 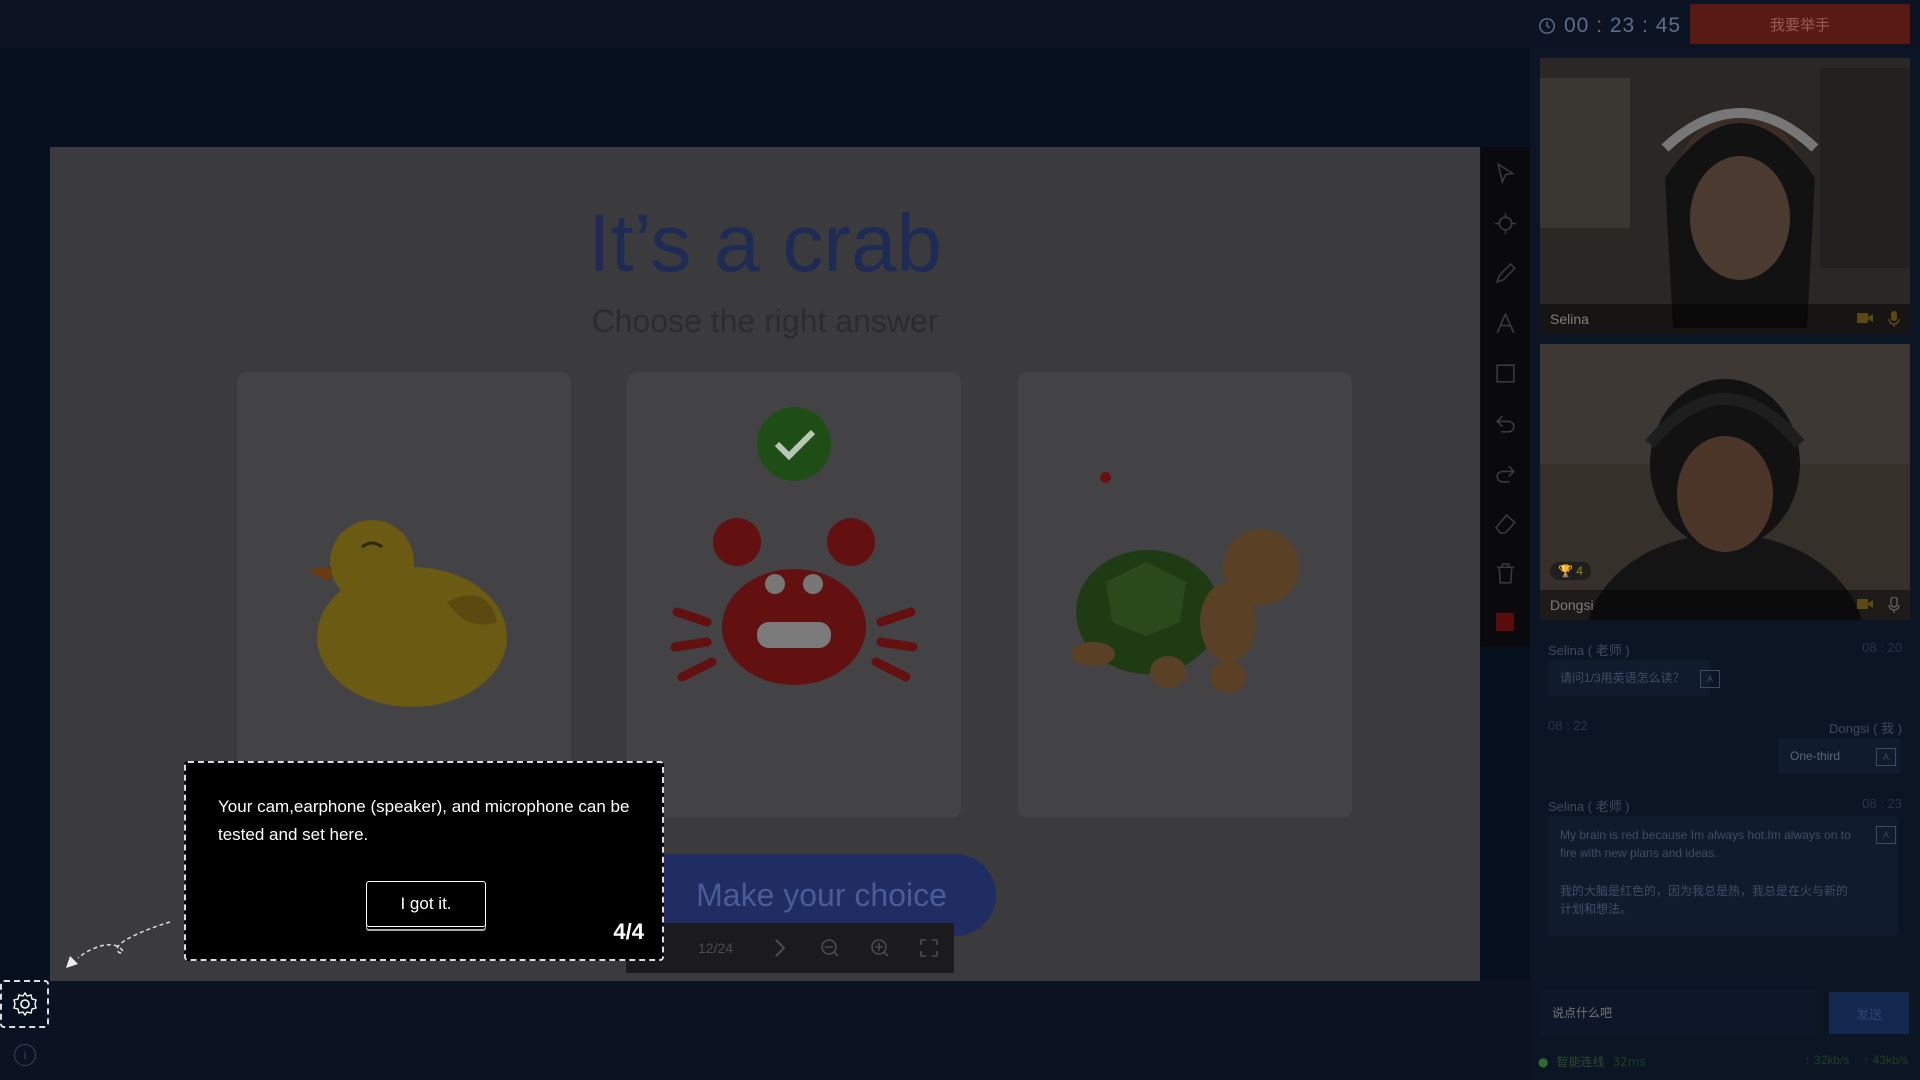 What do you see at coordinates (1505, 622) in the screenshot?
I see `color-swatch-icon` at bounding box center [1505, 622].